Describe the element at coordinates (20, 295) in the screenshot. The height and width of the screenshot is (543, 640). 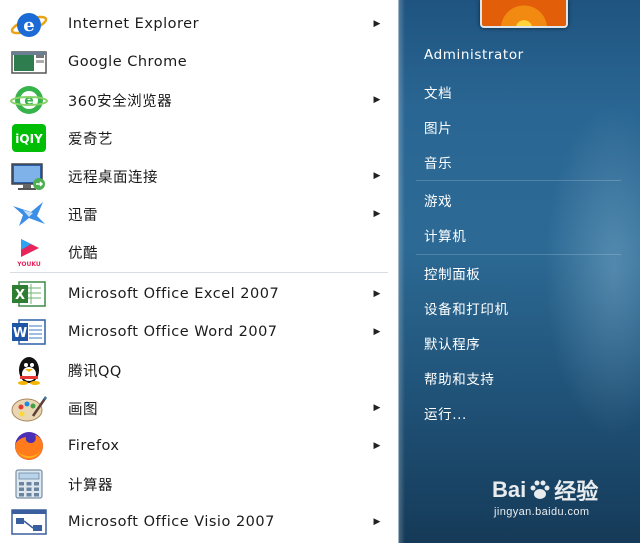
I see `svg-text: X` at that location.